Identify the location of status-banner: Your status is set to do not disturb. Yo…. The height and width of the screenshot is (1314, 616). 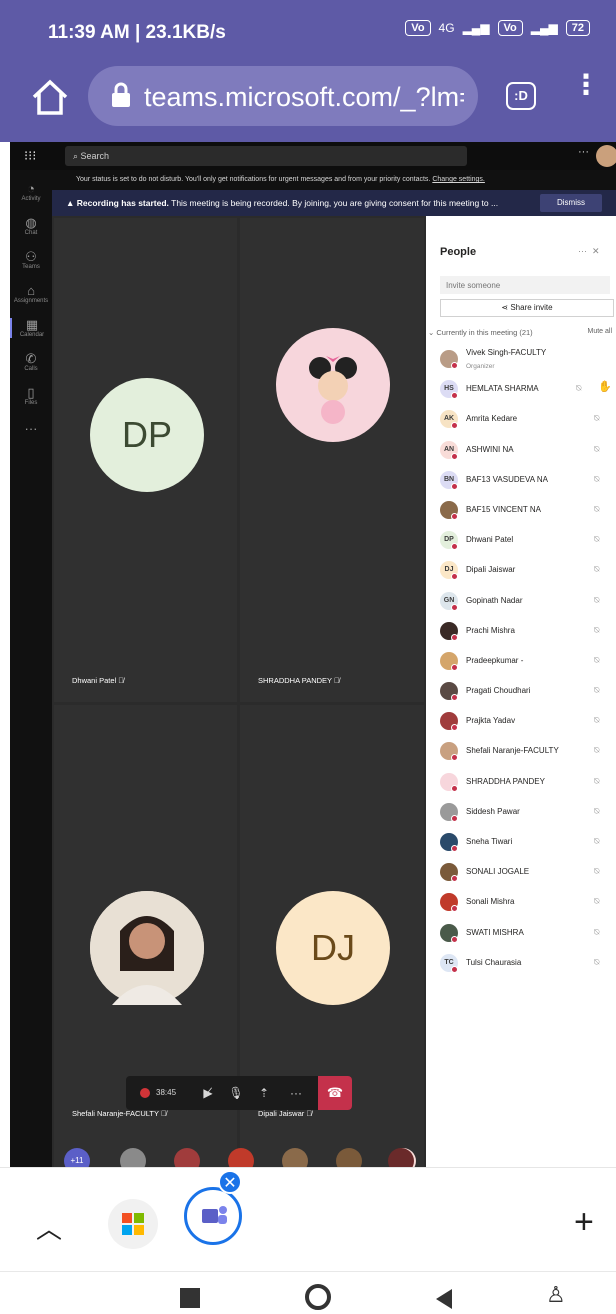
(334, 180).